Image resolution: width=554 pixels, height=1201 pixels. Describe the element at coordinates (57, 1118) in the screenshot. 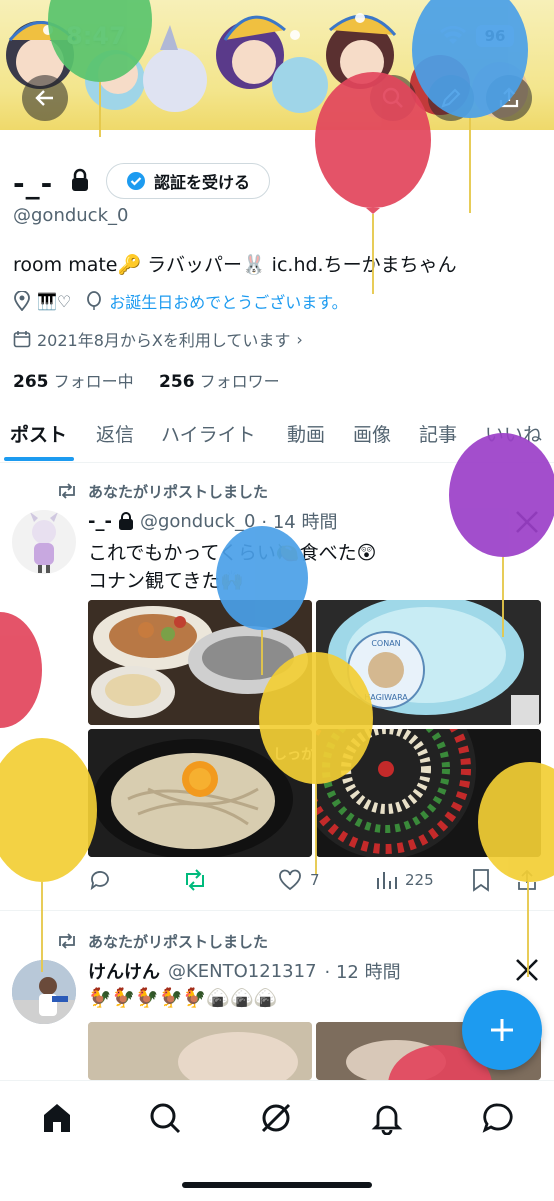

I see `home-icon` at that location.